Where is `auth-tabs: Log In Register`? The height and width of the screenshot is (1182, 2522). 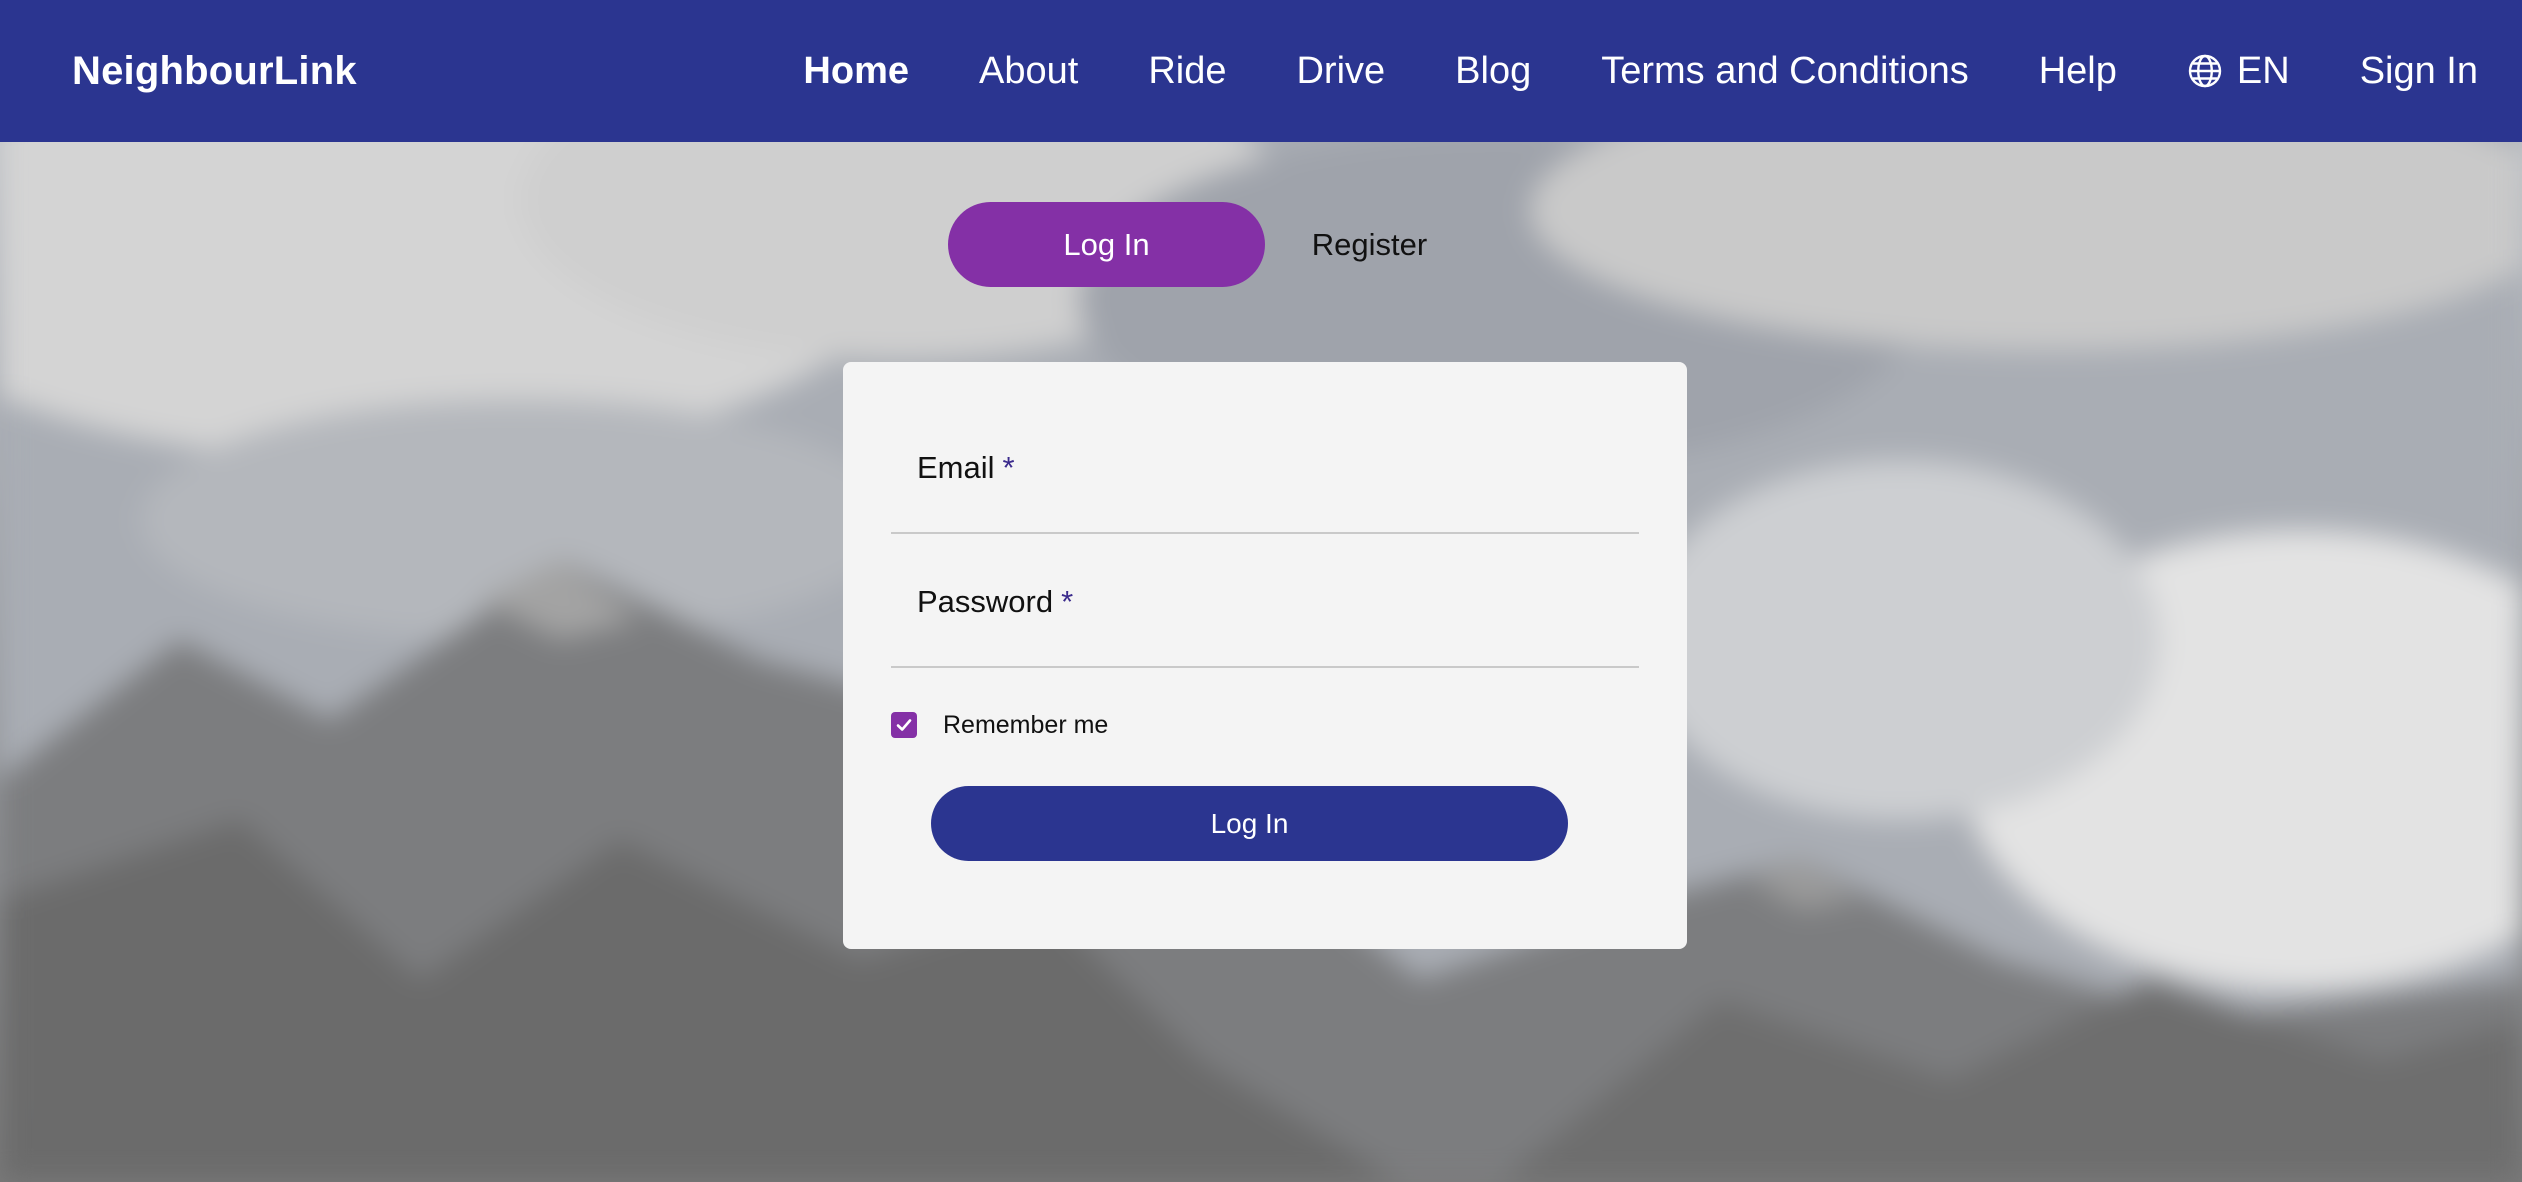 auth-tabs: Log In Register is located at coordinates (1211, 244).